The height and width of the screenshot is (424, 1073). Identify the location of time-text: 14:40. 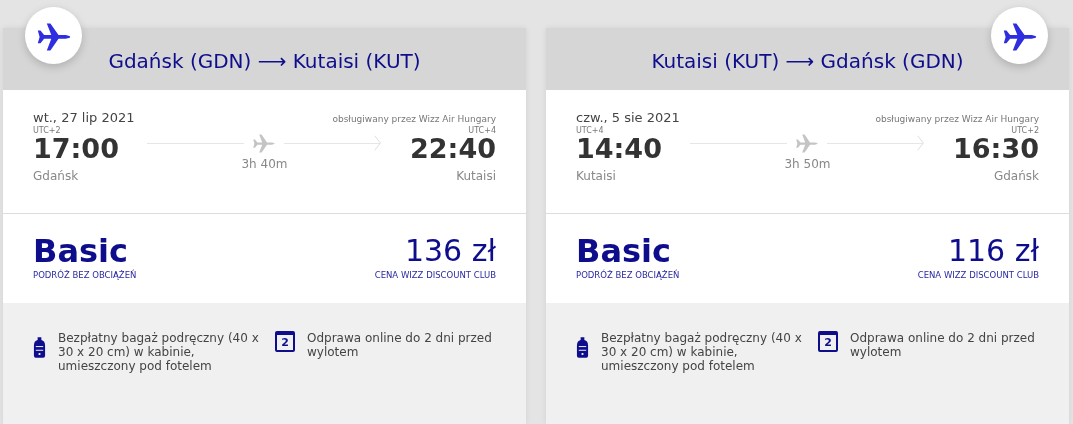
(619, 149).